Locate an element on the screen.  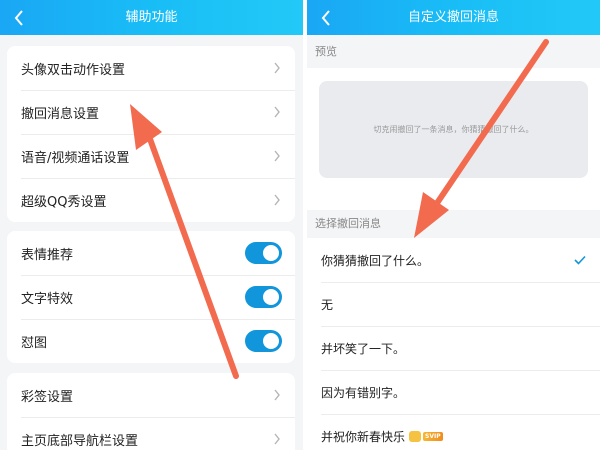
select-section-label: 选择撤回消息 is located at coordinates (453, 224).